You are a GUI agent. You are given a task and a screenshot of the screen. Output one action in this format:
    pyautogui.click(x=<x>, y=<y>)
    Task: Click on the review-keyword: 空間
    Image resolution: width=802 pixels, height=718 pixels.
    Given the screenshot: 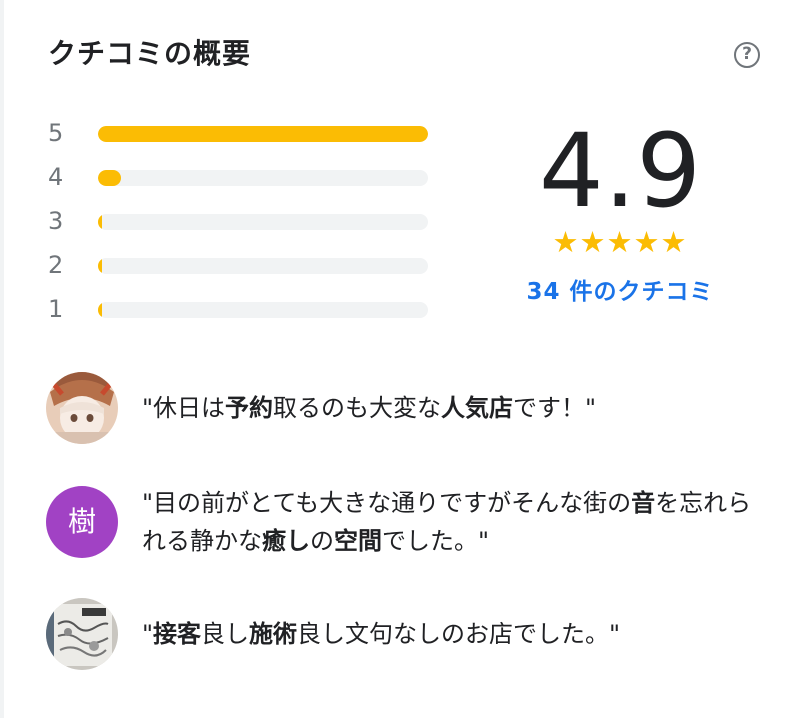 What is the action you would take?
    pyautogui.click(x=358, y=541)
    